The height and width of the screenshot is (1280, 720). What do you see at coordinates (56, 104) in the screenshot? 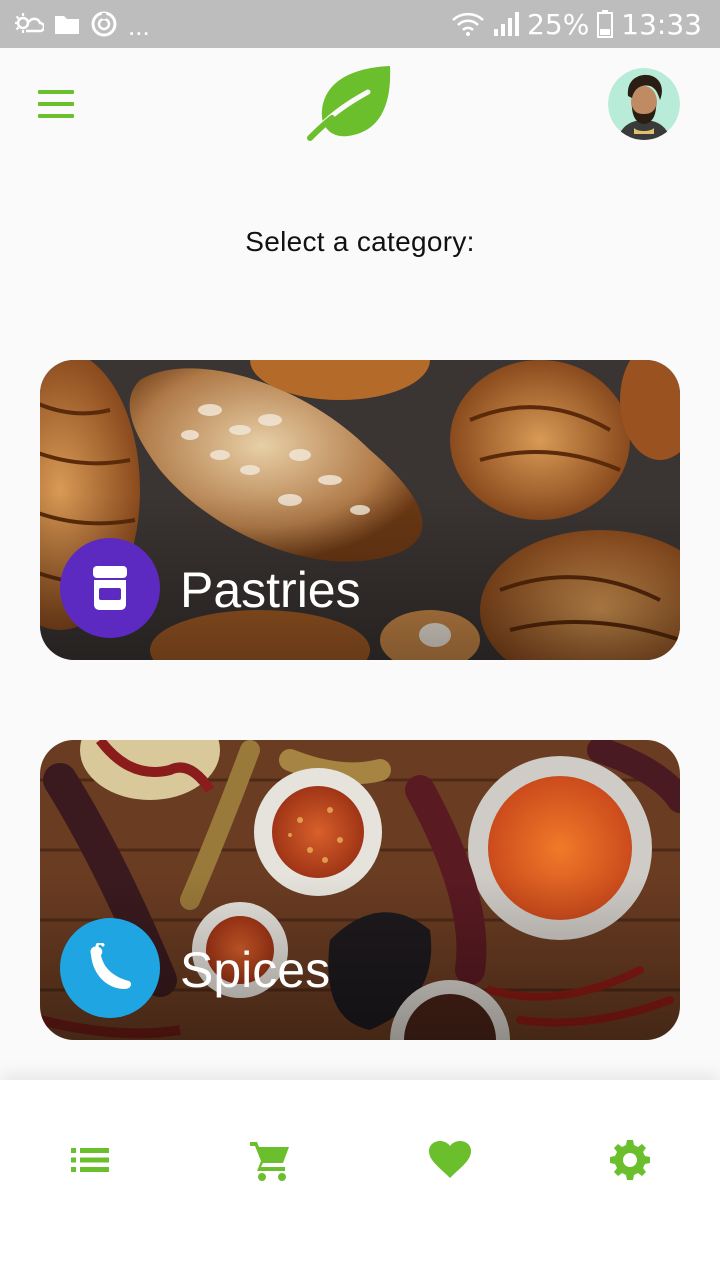
I see `hamburger-menu-icon` at bounding box center [56, 104].